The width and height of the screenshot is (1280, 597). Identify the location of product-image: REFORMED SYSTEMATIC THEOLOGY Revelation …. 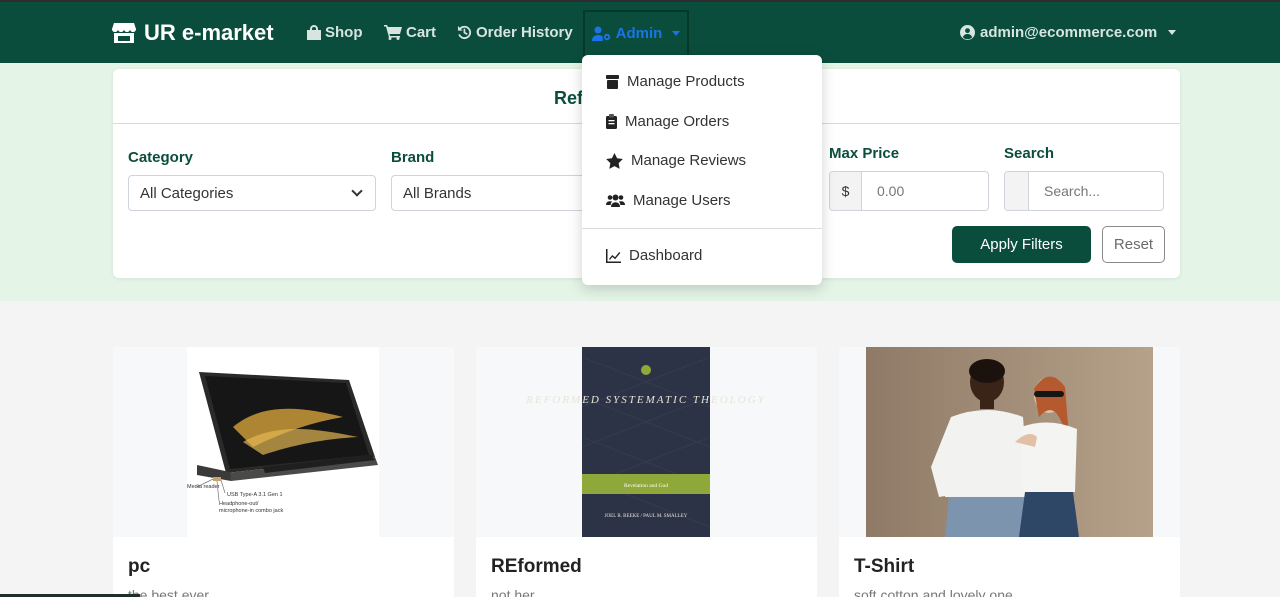
(646, 442).